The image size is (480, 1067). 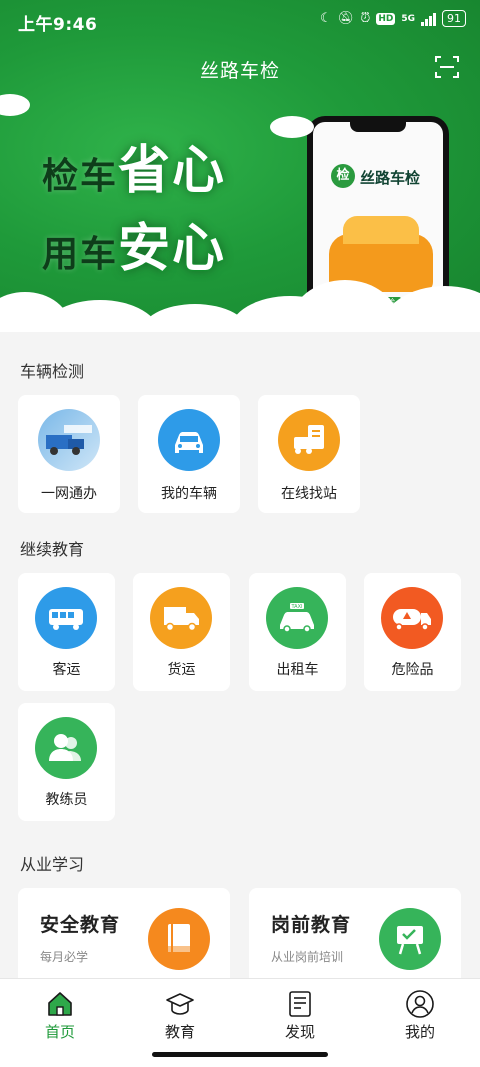 What do you see at coordinates (172, 249) in the screenshot?
I see `slogan-highlight: 安心` at bounding box center [172, 249].